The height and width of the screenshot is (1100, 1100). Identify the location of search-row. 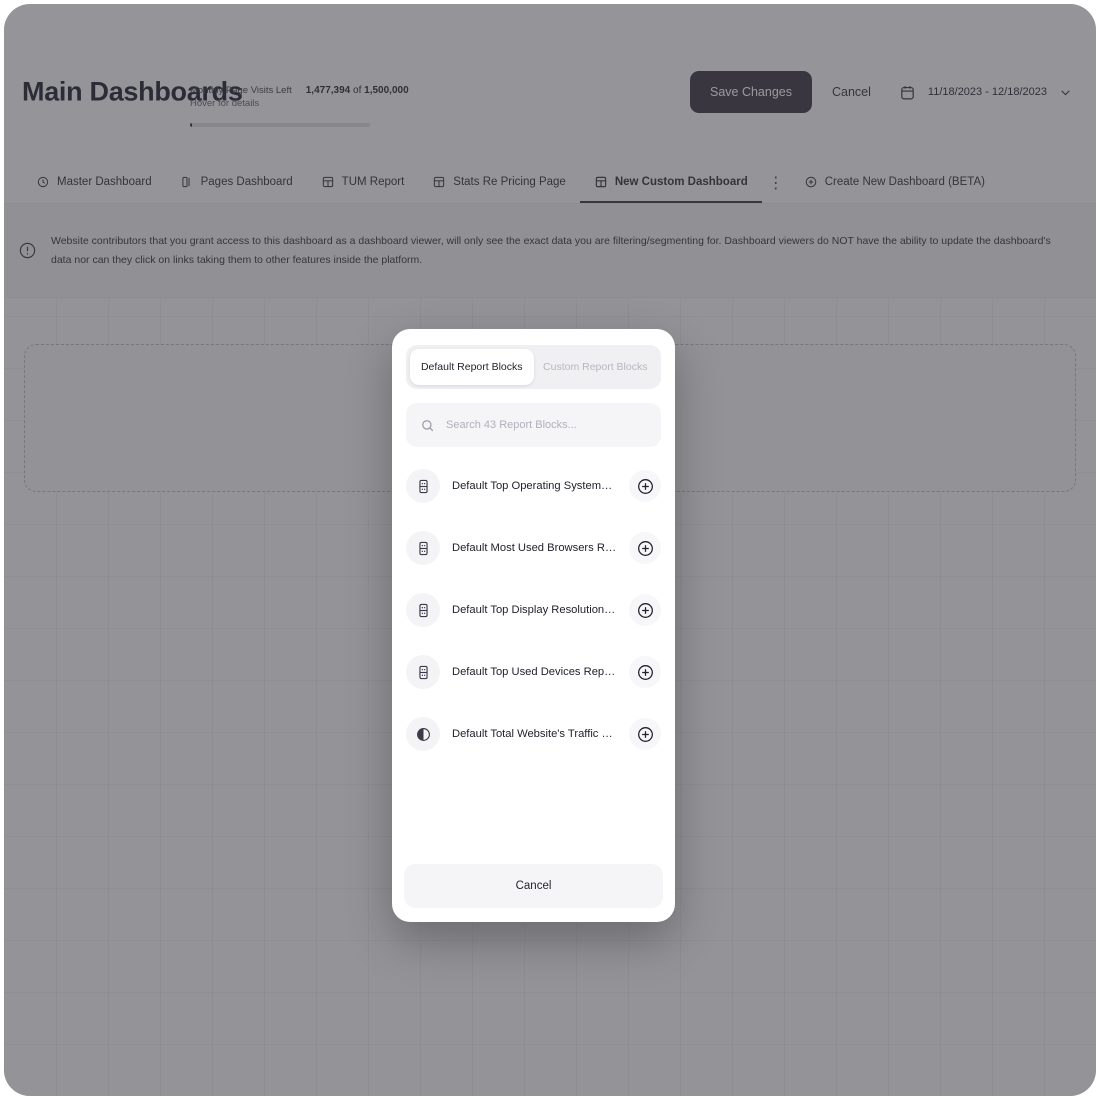
(533, 425).